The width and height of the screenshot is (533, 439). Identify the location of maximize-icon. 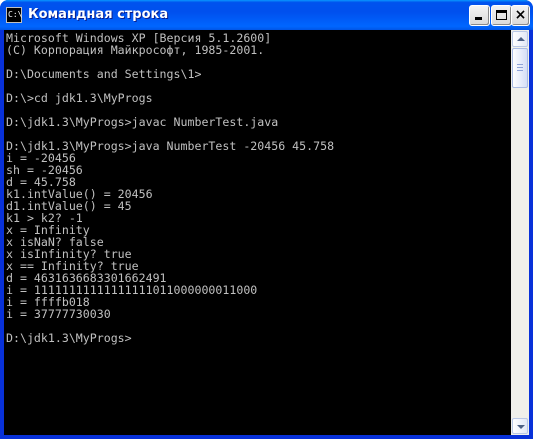
(501, 15).